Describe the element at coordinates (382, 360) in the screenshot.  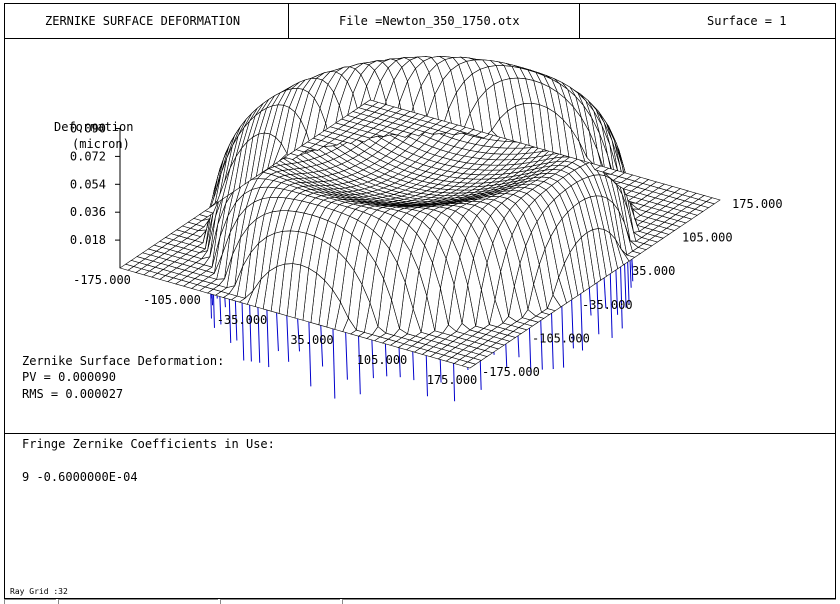
I see `x-tick-label: 105.000` at that location.